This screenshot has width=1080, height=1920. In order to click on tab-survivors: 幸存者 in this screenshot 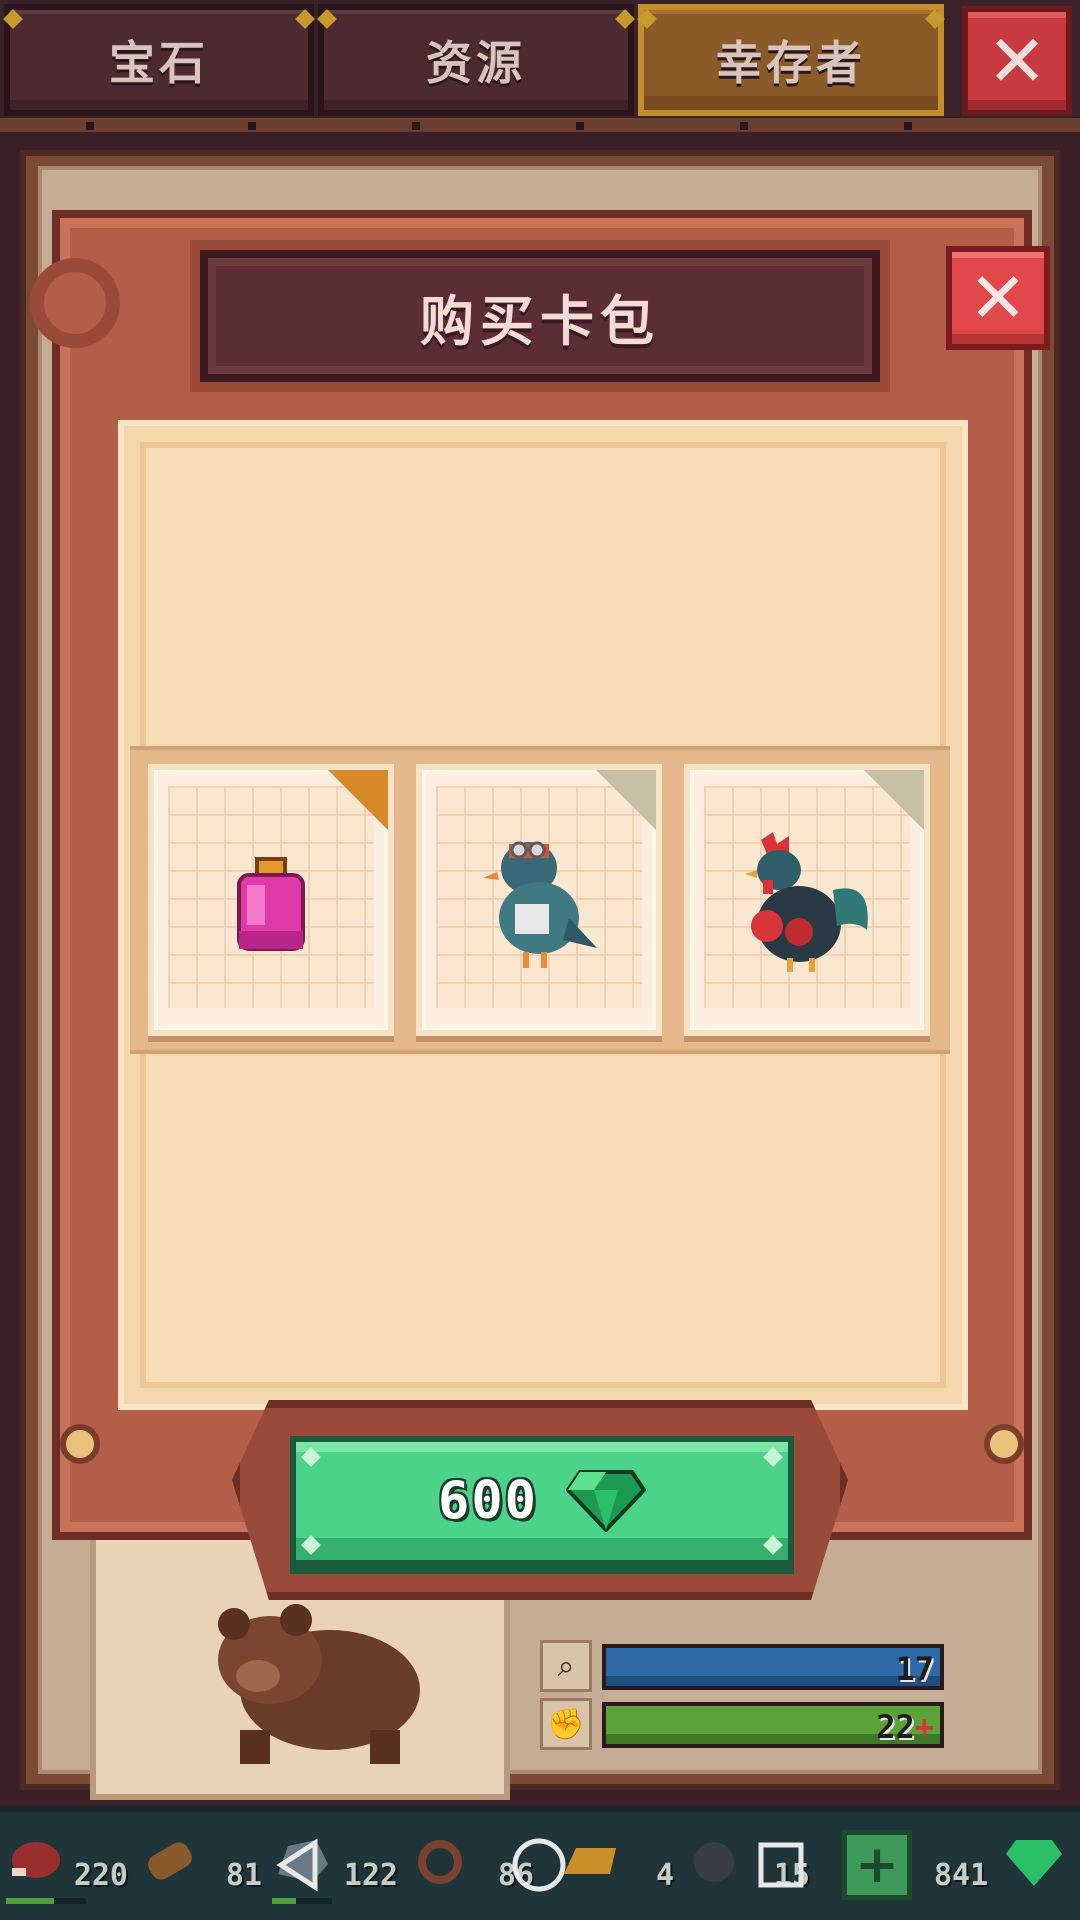, I will do `click(791, 60)`.